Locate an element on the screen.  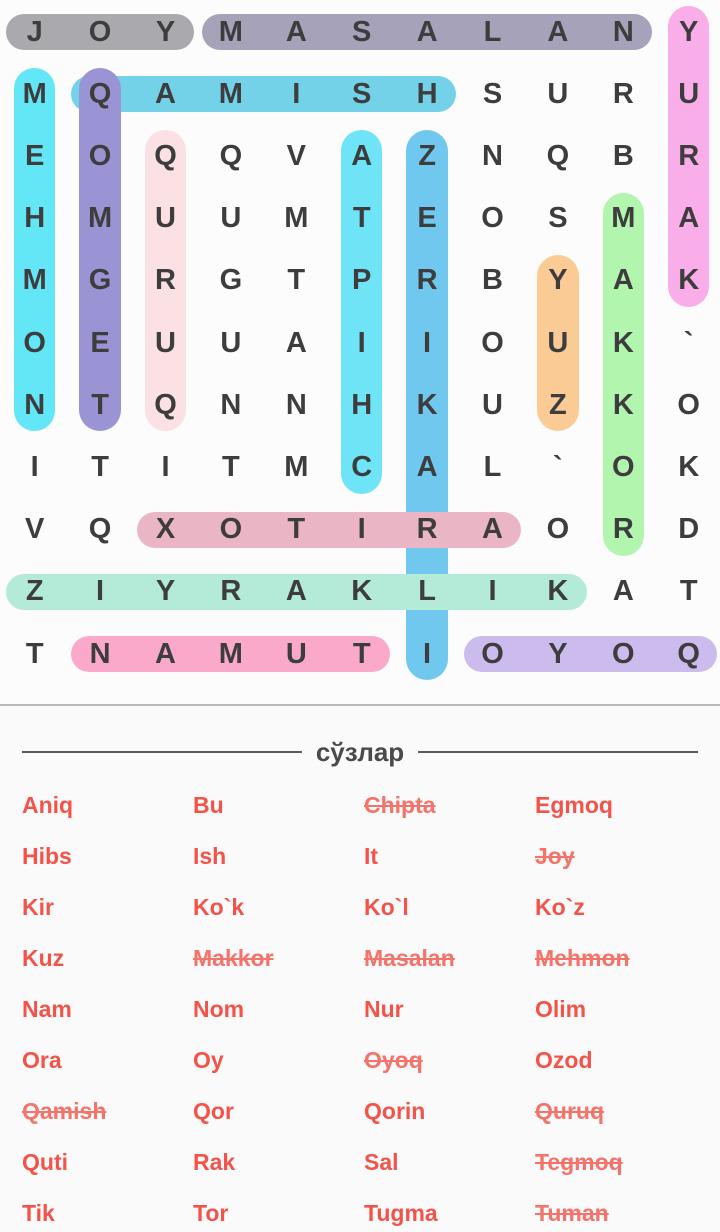
grid-cell-r0-c3: M is located at coordinates (230, 32).